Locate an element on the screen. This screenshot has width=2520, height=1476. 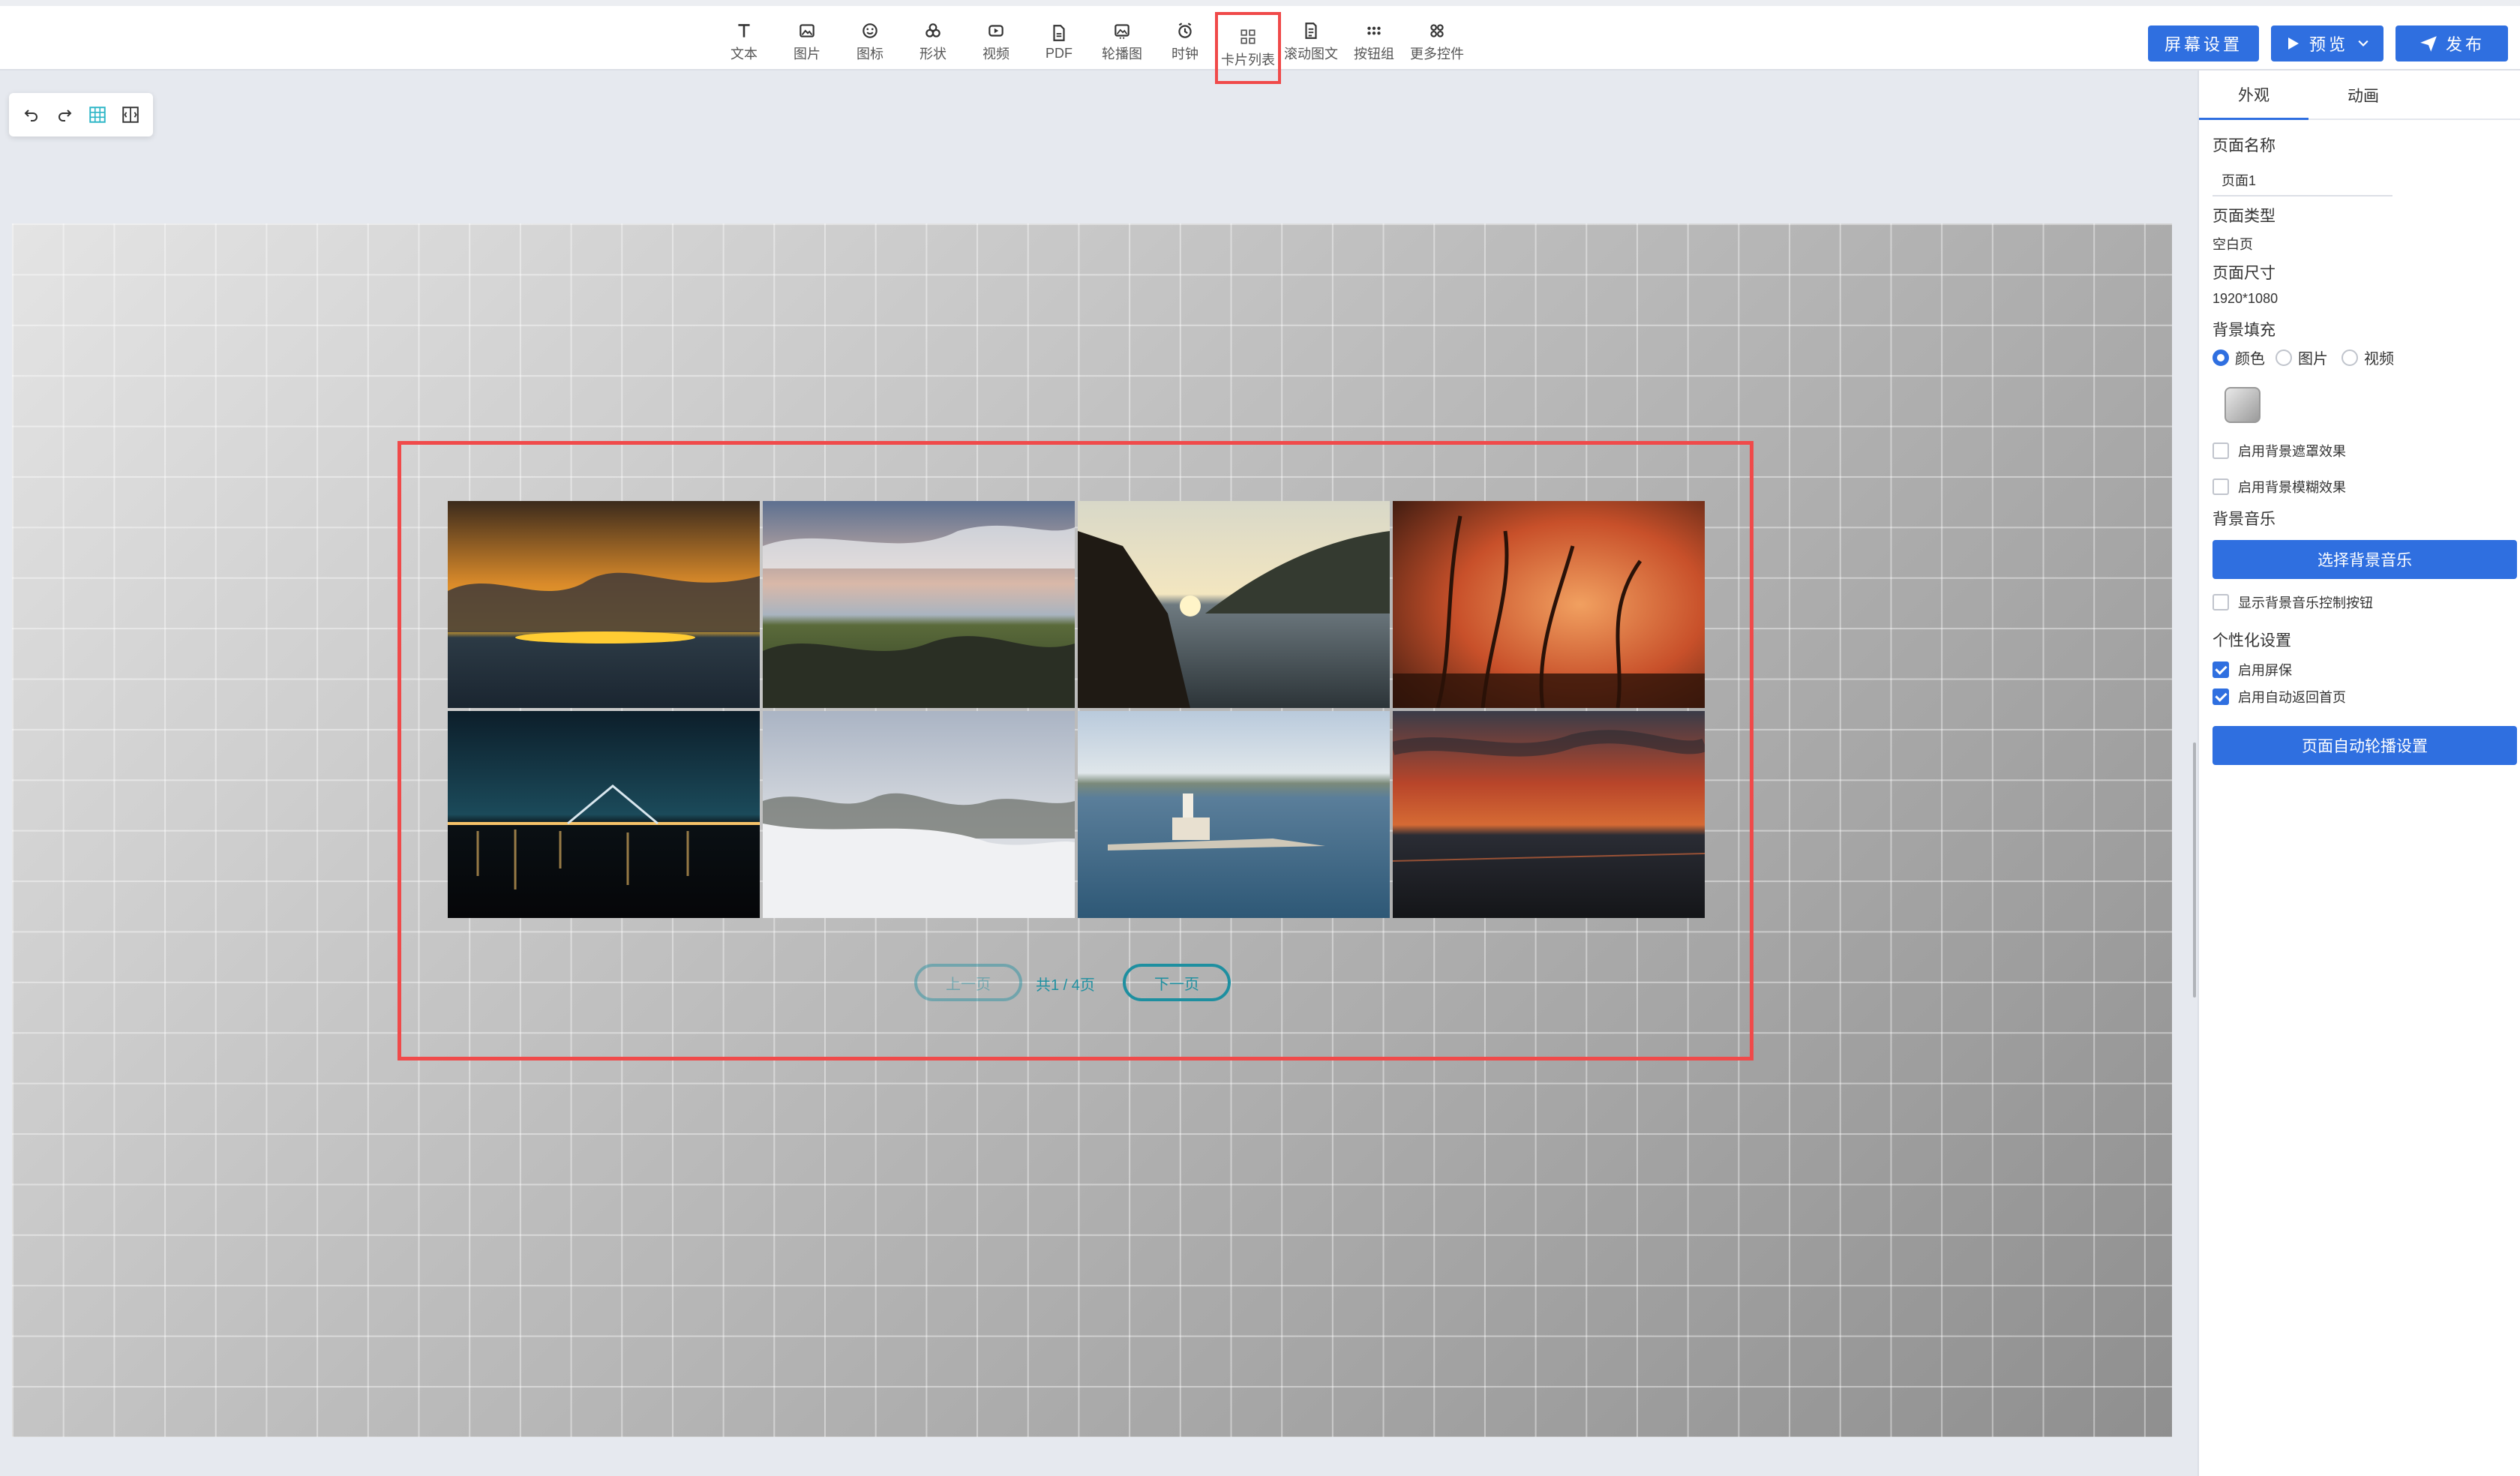
send-icon is located at coordinates (2428, 44).